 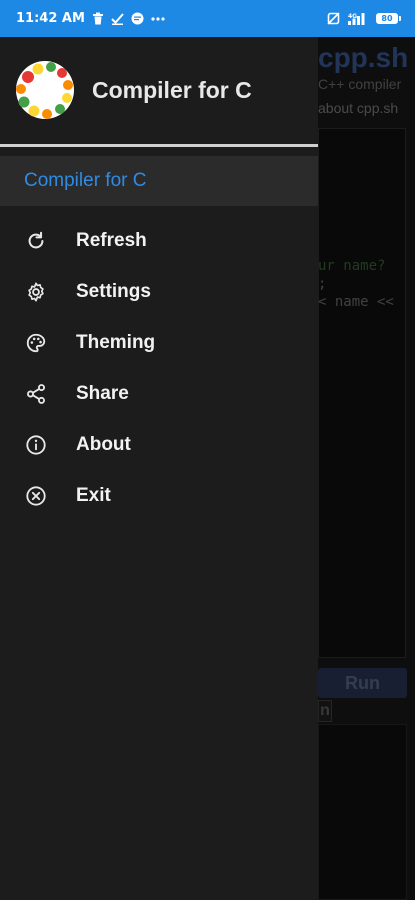 What do you see at coordinates (113, 291) in the screenshot?
I see `drawer-item-label: Settings` at bounding box center [113, 291].